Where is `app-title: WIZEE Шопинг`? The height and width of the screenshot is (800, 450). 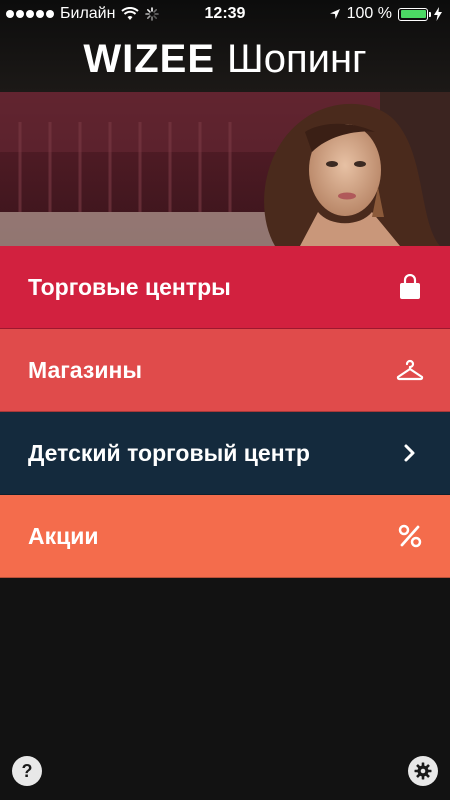 app-title: WIZEE Шопинг is located at coordinates (225, 59).